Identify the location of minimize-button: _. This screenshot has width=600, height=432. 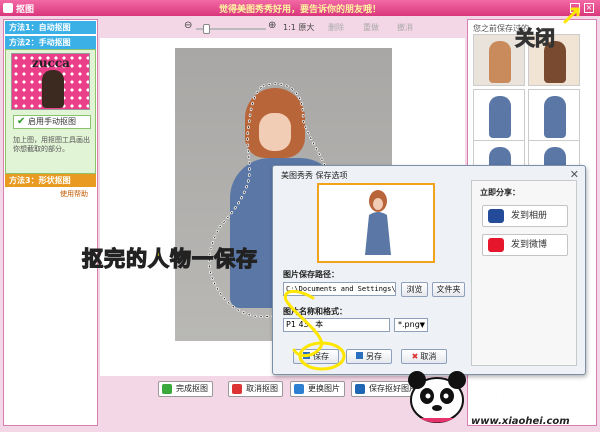
(575, 8).